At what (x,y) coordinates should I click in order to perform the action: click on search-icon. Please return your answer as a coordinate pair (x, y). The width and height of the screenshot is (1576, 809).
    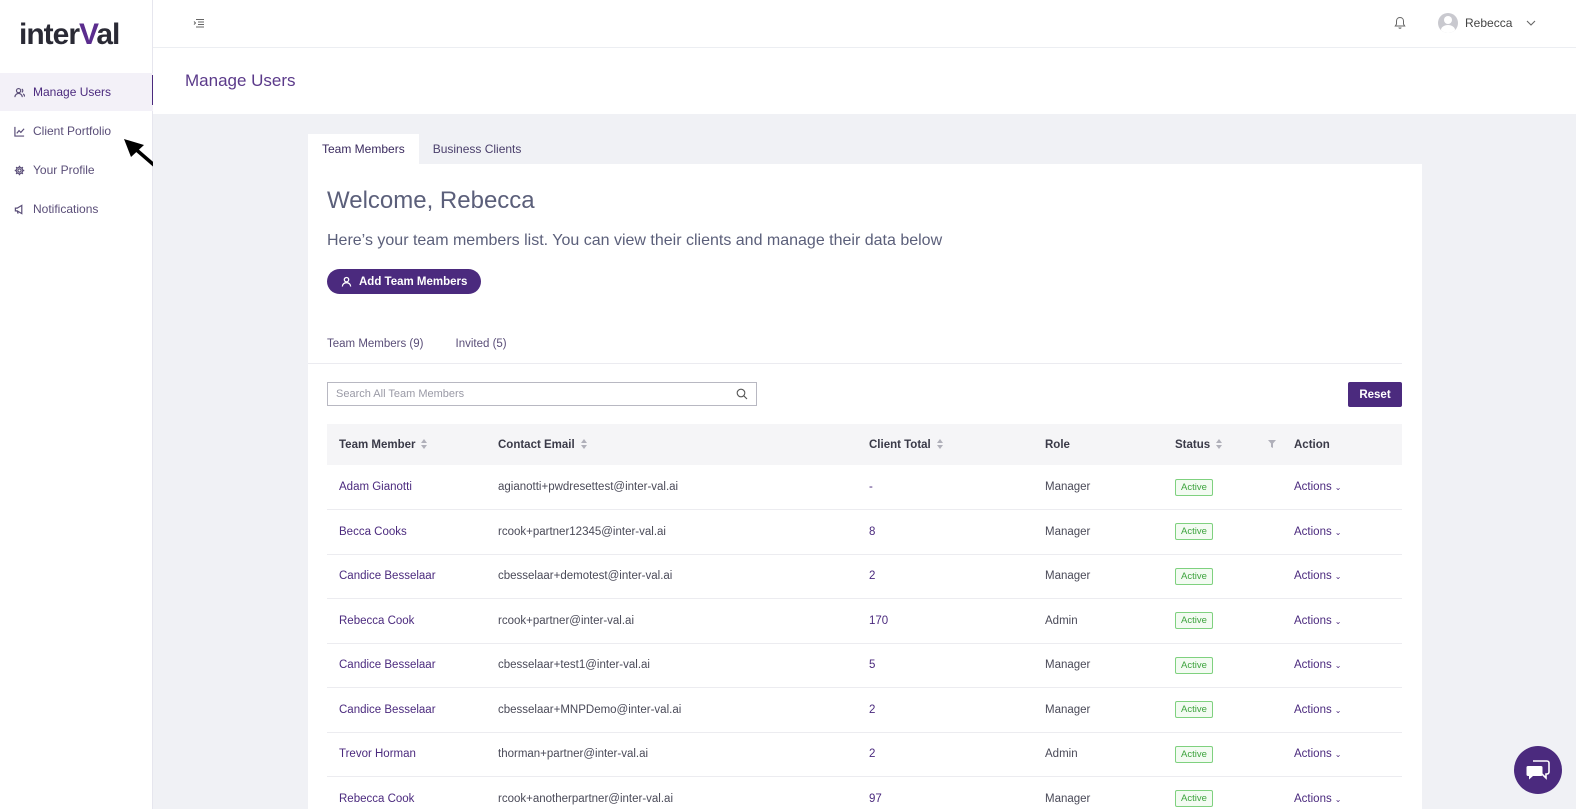
    Looking at the image, I should click on (742, 394).